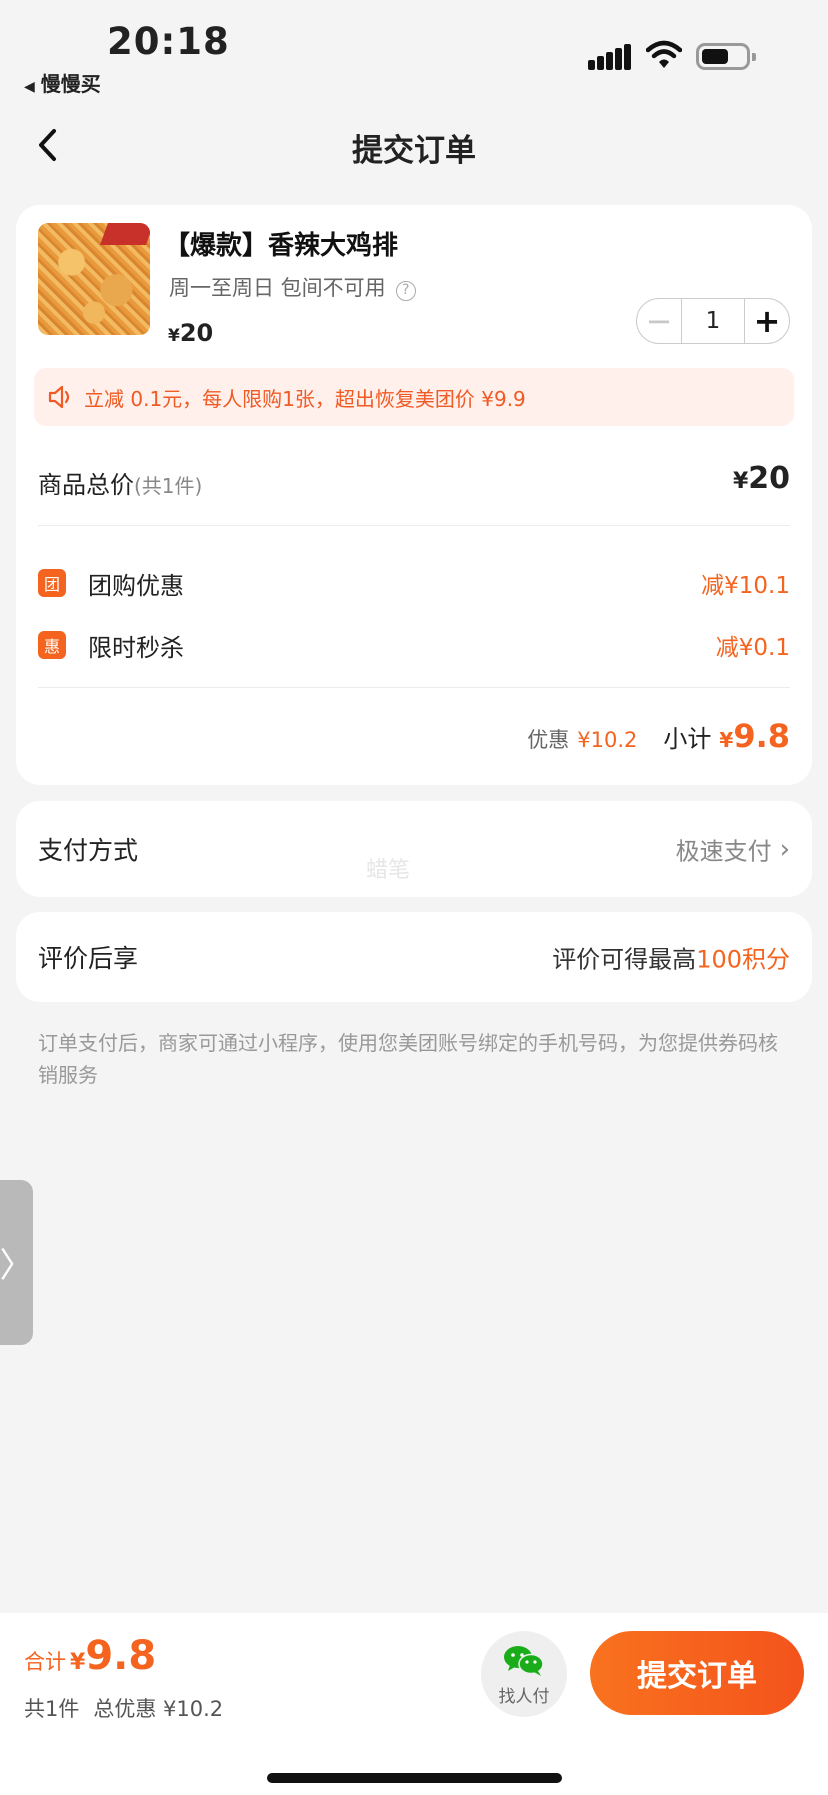  Describe the element at coordinates (740, 481) in the screenshot. I see `goods-total-symbol: ¥` at that location.